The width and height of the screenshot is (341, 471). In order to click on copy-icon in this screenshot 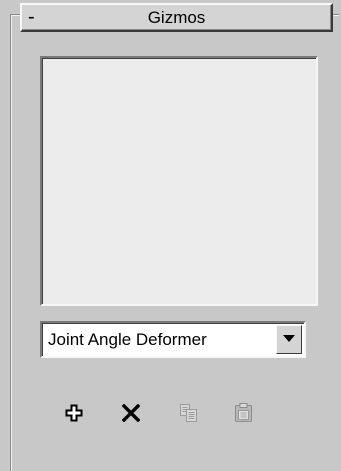, I will do `click(188, 413)`.